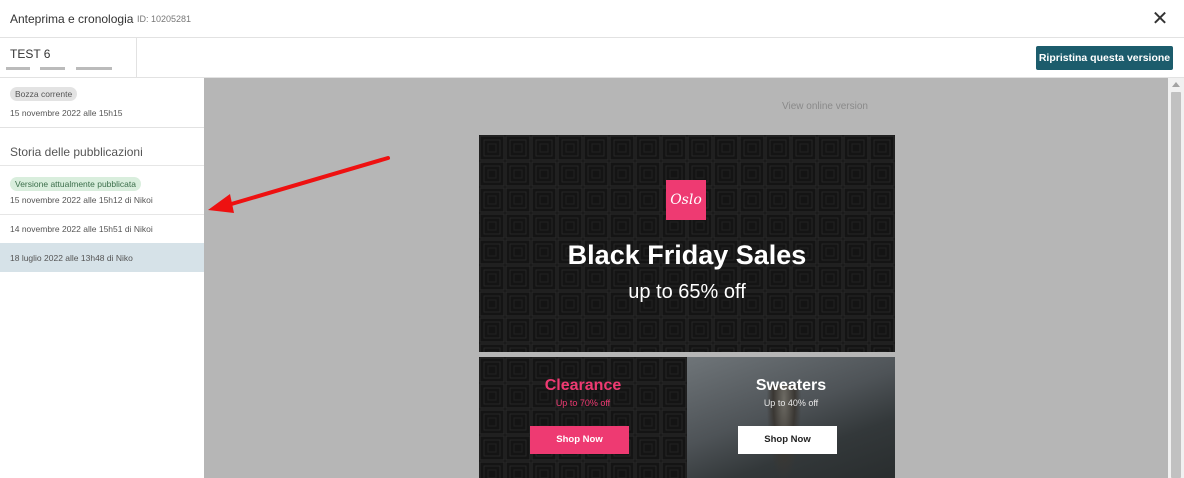 This screenshot has width=1184, height=478. What do you see at coordinates (579, 440) in the screenshot?
I see `clearance-shop-button: Shop Now` at bounding box center [579, 440].